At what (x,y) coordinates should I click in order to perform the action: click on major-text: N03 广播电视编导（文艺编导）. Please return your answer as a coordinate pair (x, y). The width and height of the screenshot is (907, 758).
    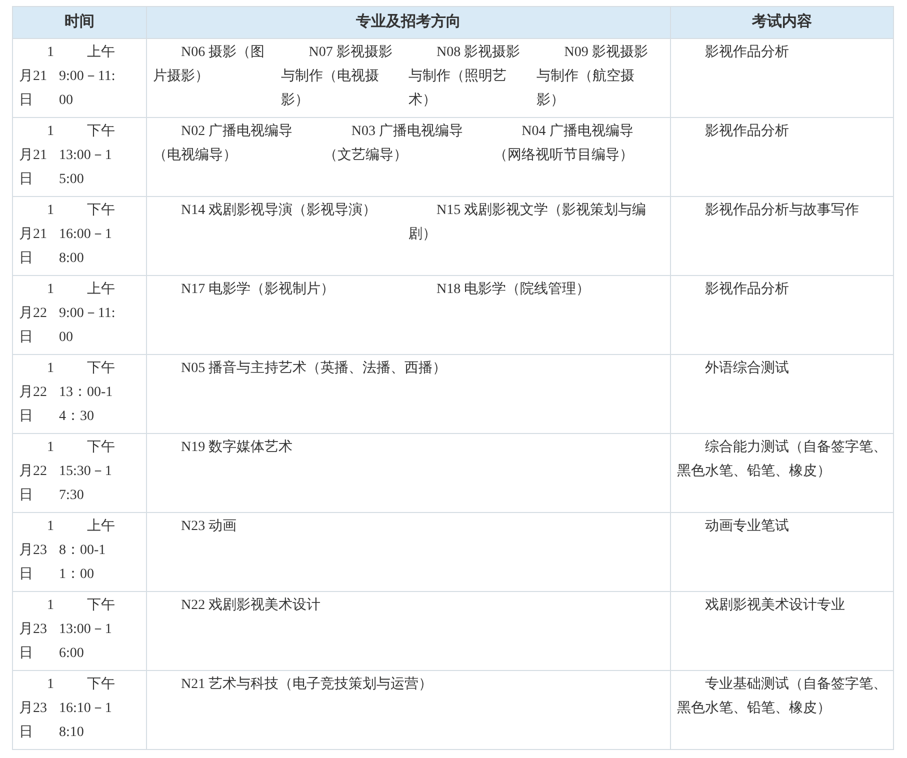
    Looking at the image, I should click on (393, 143).